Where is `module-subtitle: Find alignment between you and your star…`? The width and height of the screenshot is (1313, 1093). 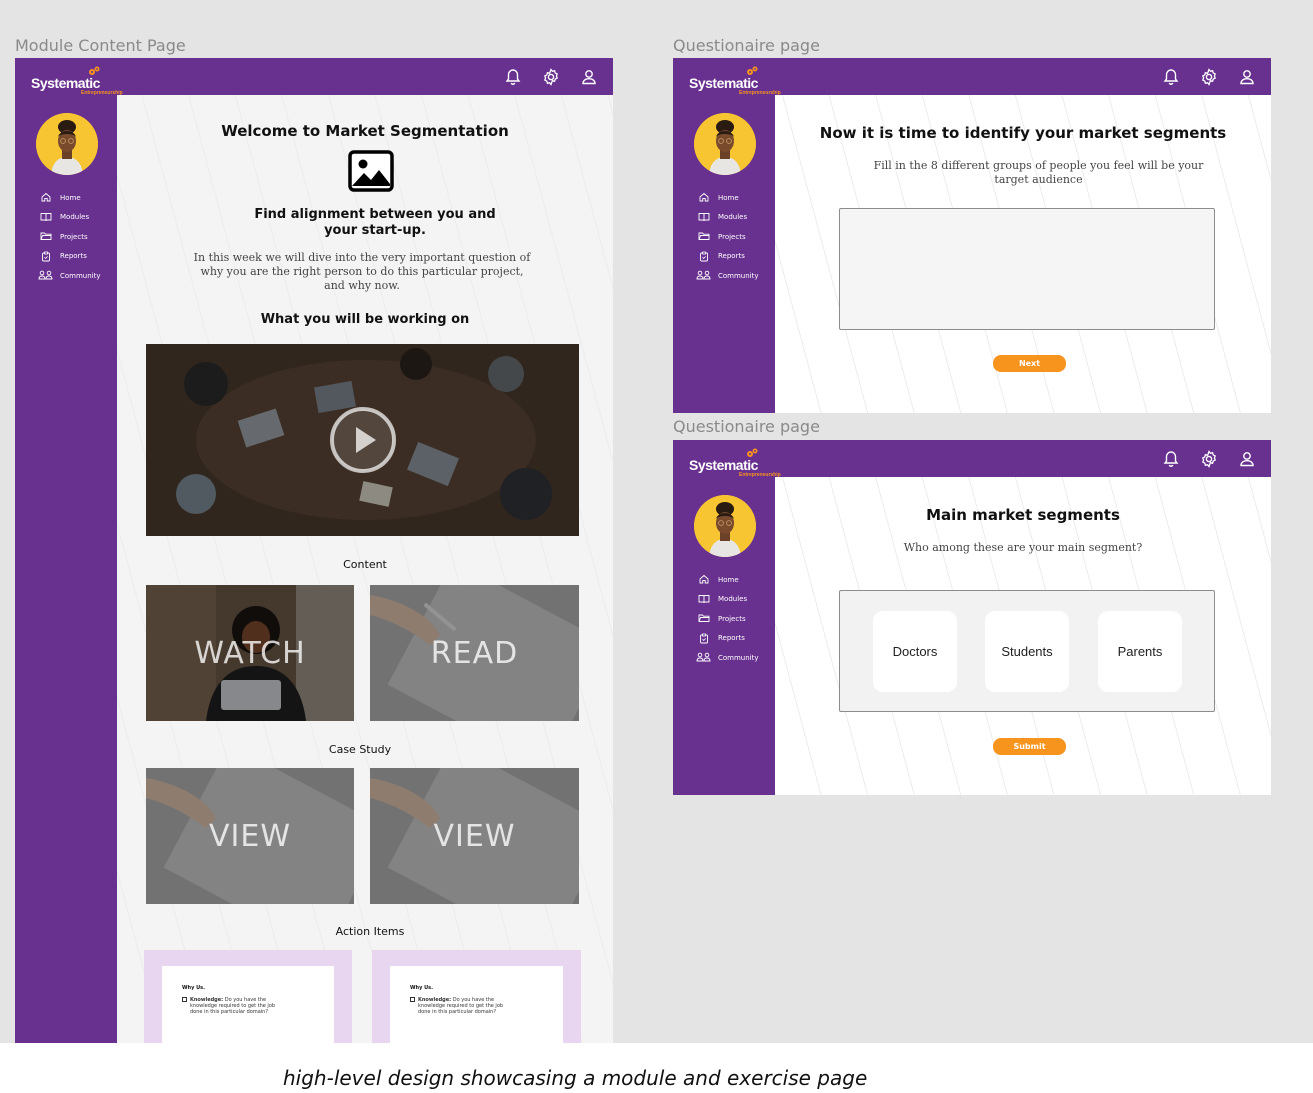
module-subtitle: Find alignment between you and your star… is located at coordinates (375, 222).